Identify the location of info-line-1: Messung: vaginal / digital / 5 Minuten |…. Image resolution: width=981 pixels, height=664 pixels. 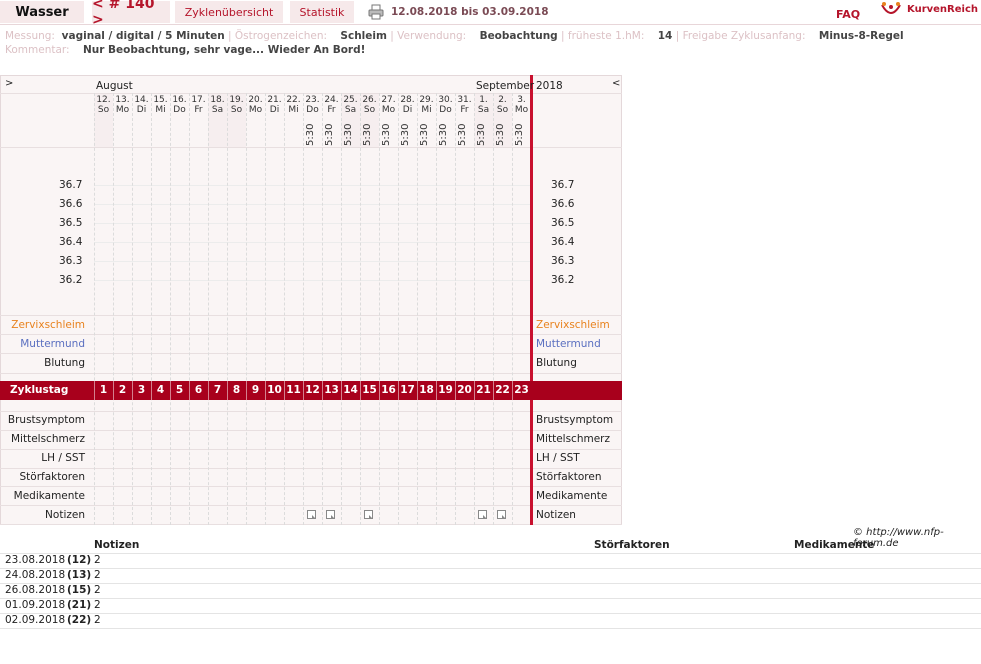
(454, 36).